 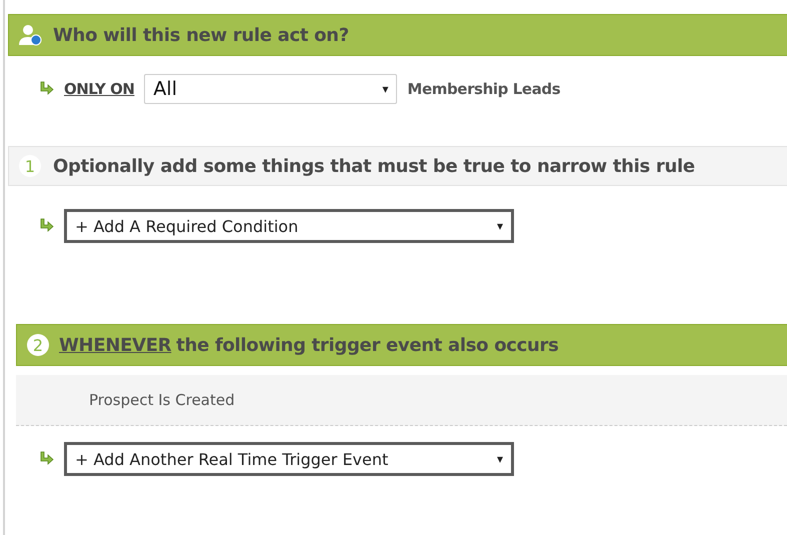 I want to click on condition-select: + Add A Required Condition ▾, so click(x=289, y=226).